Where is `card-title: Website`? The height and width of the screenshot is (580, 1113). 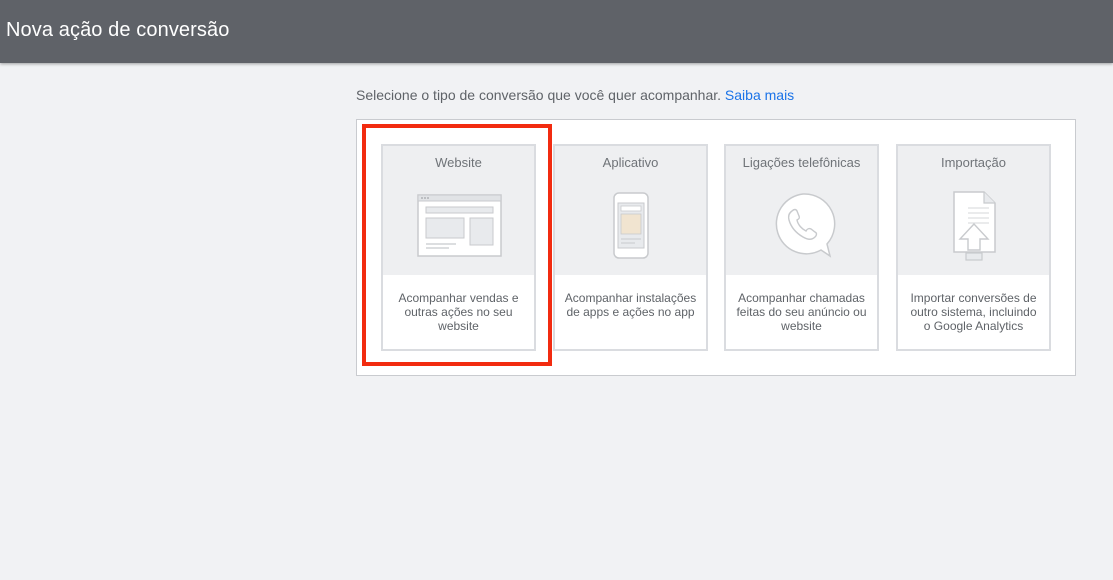 card-title: Website is located at coordinates (458, 162).